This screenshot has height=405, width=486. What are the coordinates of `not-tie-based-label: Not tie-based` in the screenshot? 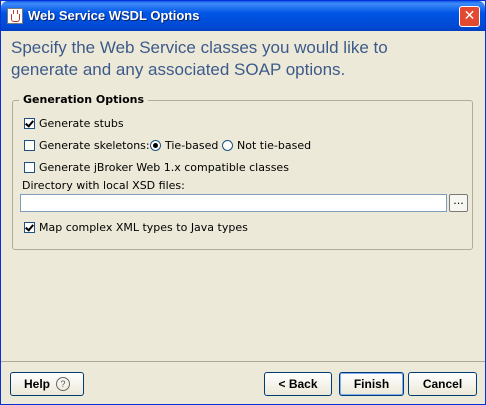 It's located at (274, 145).